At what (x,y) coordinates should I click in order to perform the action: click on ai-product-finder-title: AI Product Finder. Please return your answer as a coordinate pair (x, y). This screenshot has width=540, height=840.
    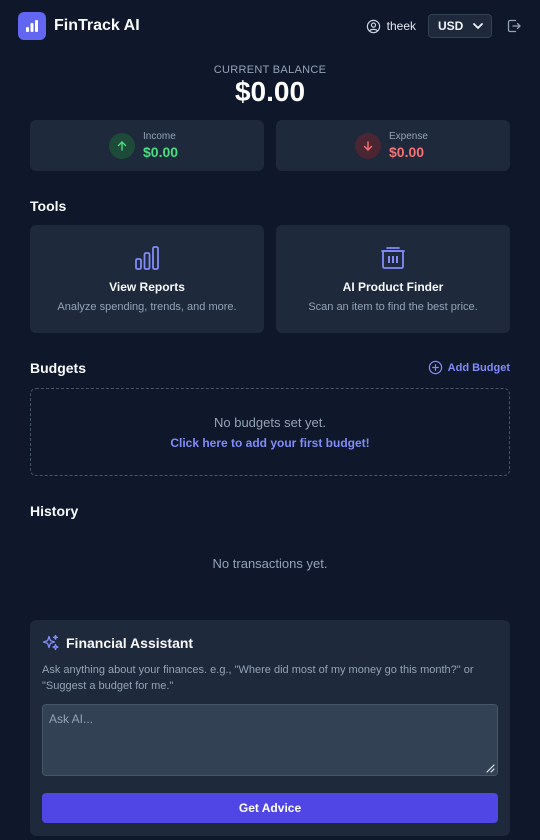
    Looking at the image, I should click on (393, 287).